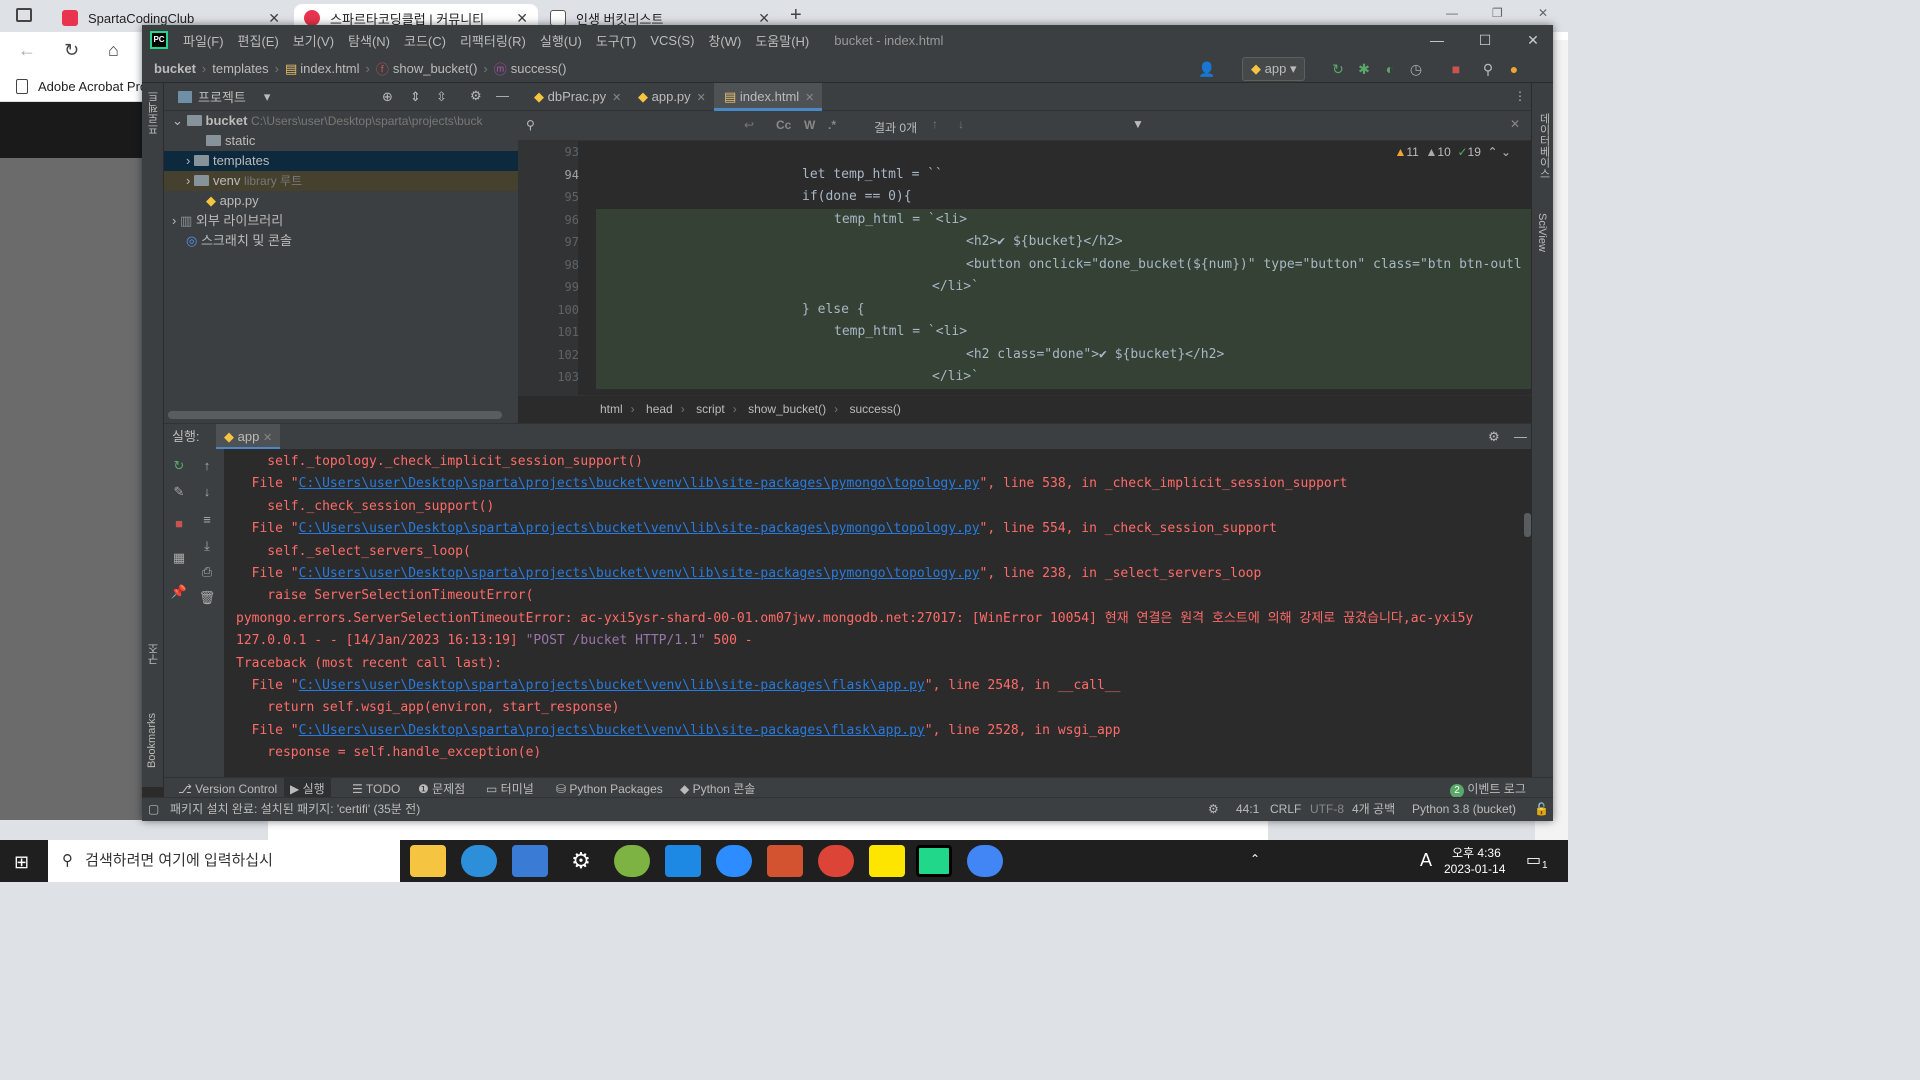 This screenshot has width=1920, height=1080. Describe the element at coordinates (1390, 69) in the screenshot. I see `coverage-icon: ◐` at that location.